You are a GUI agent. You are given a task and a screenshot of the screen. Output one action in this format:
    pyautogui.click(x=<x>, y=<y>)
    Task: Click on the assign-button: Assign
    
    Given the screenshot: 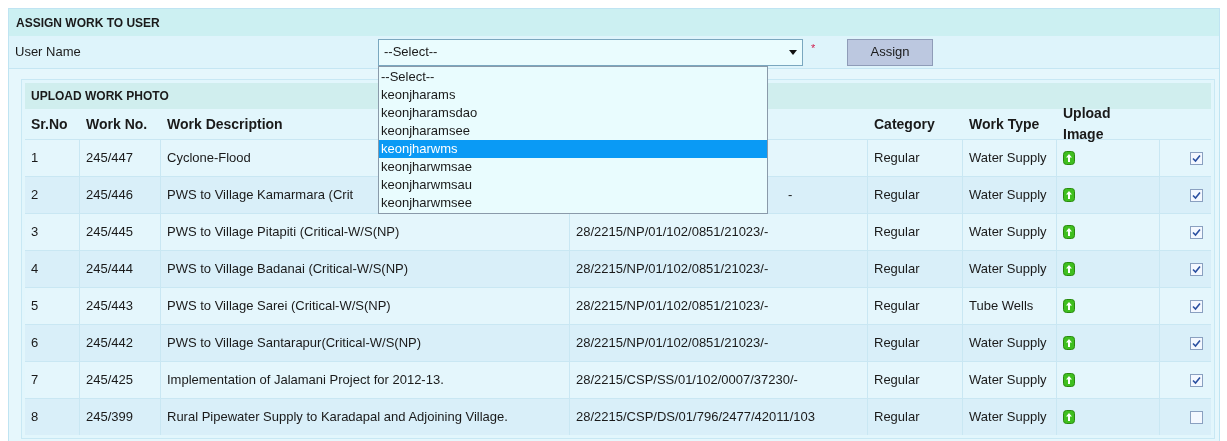 What is the action you would take?
    pyautogui.click(x=890, y=52)
    